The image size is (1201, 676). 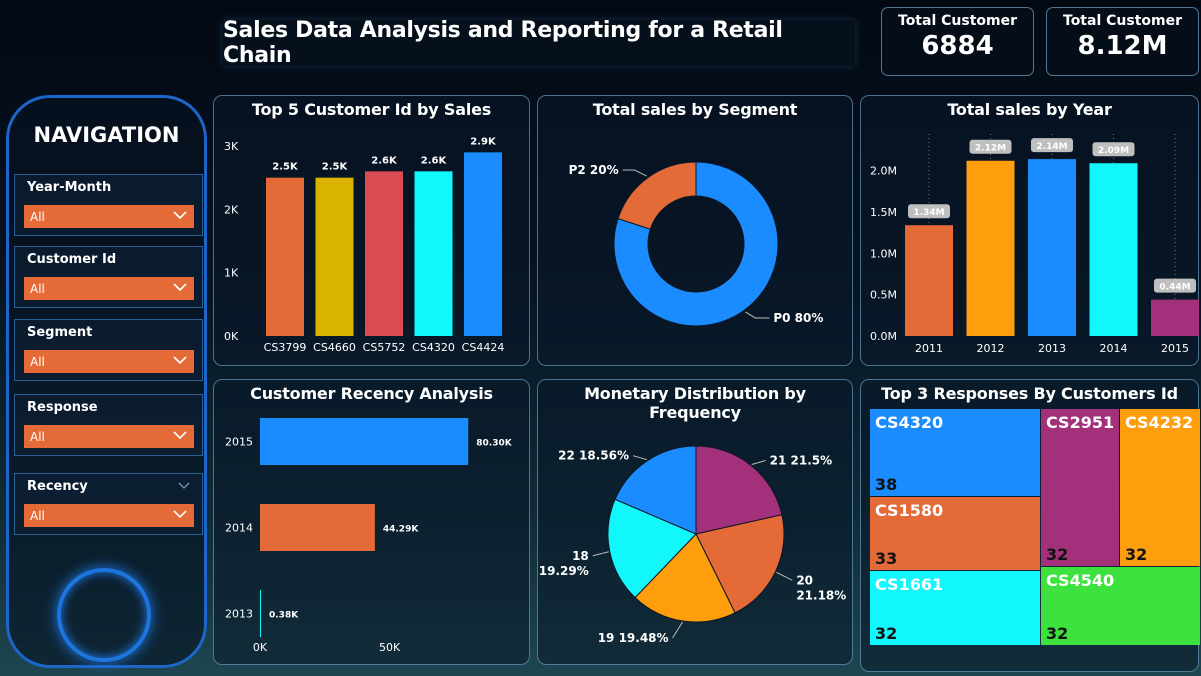 What do you see at coordinates (909, 510) in the screenshot?
I see `cell-label: CS1580` at bounding box center [909, 510].